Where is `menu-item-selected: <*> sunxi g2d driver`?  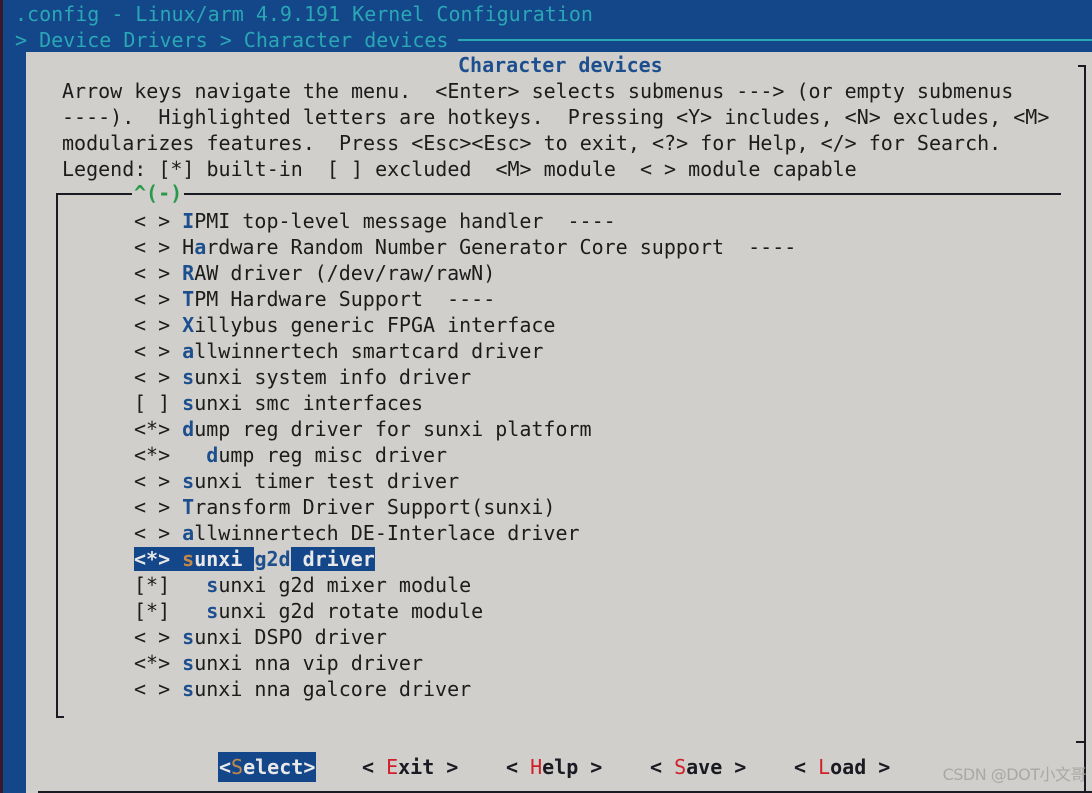
menu-item-selected: <*> sunxi g2d driver is located at coordinates (465, 559).